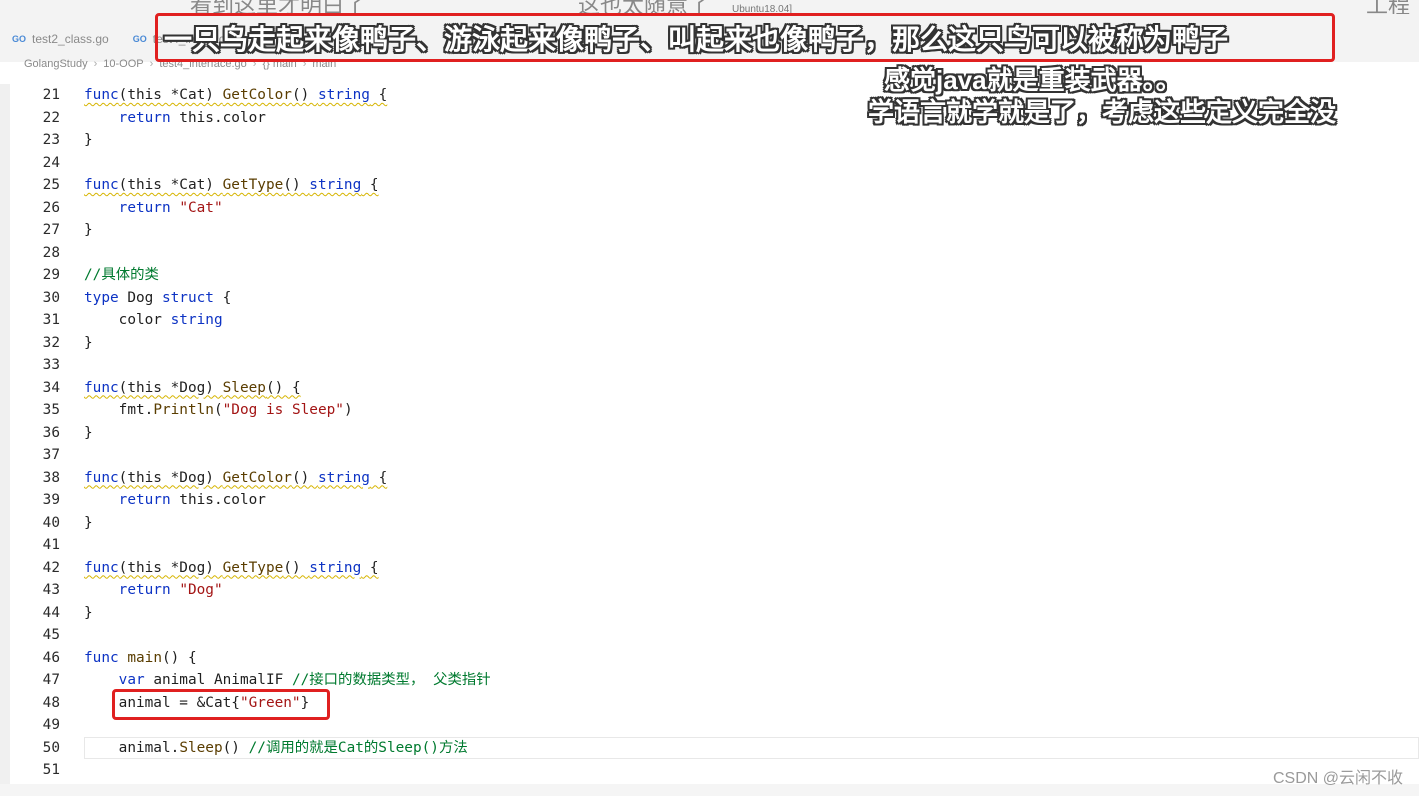 This screenshot has height=796, width=1419. What do you see at coordinates (709, 208) in the screenshot?
I see `code-line: 26 return "Cat"` at bounding box center [709, 208].